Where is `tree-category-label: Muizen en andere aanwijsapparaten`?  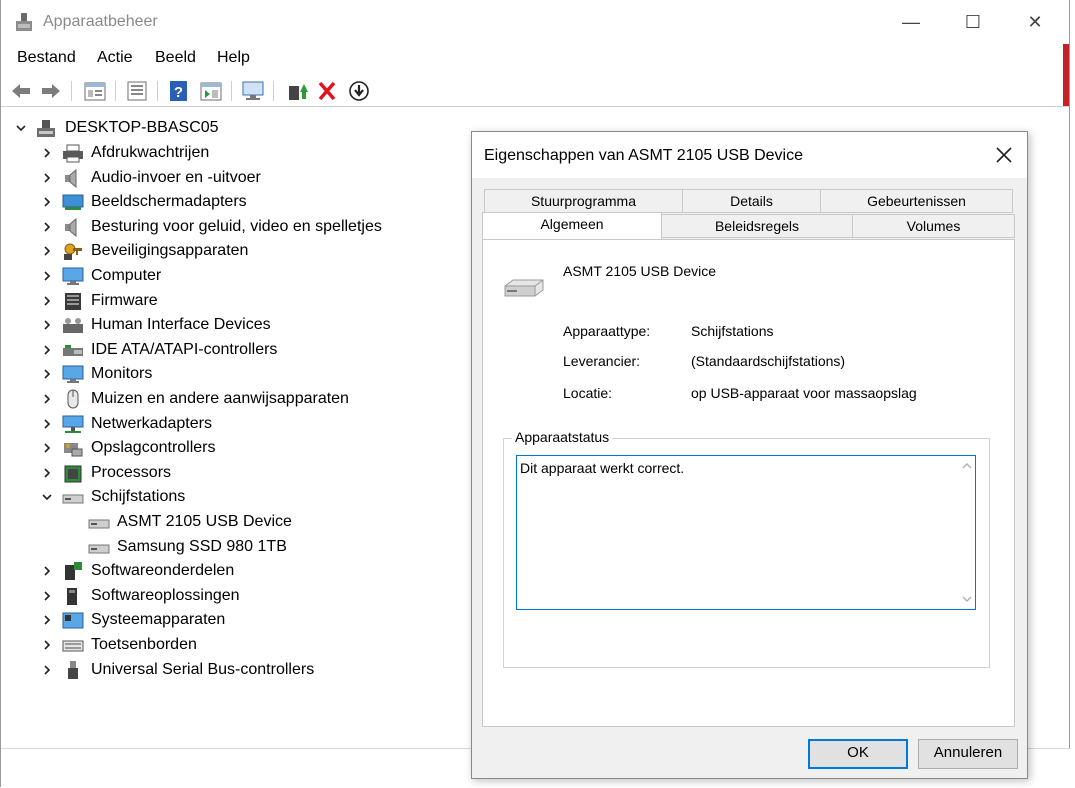 tree-category-label: Muizen en andere aanwijsapparaten is located at coordinates (220, 398).